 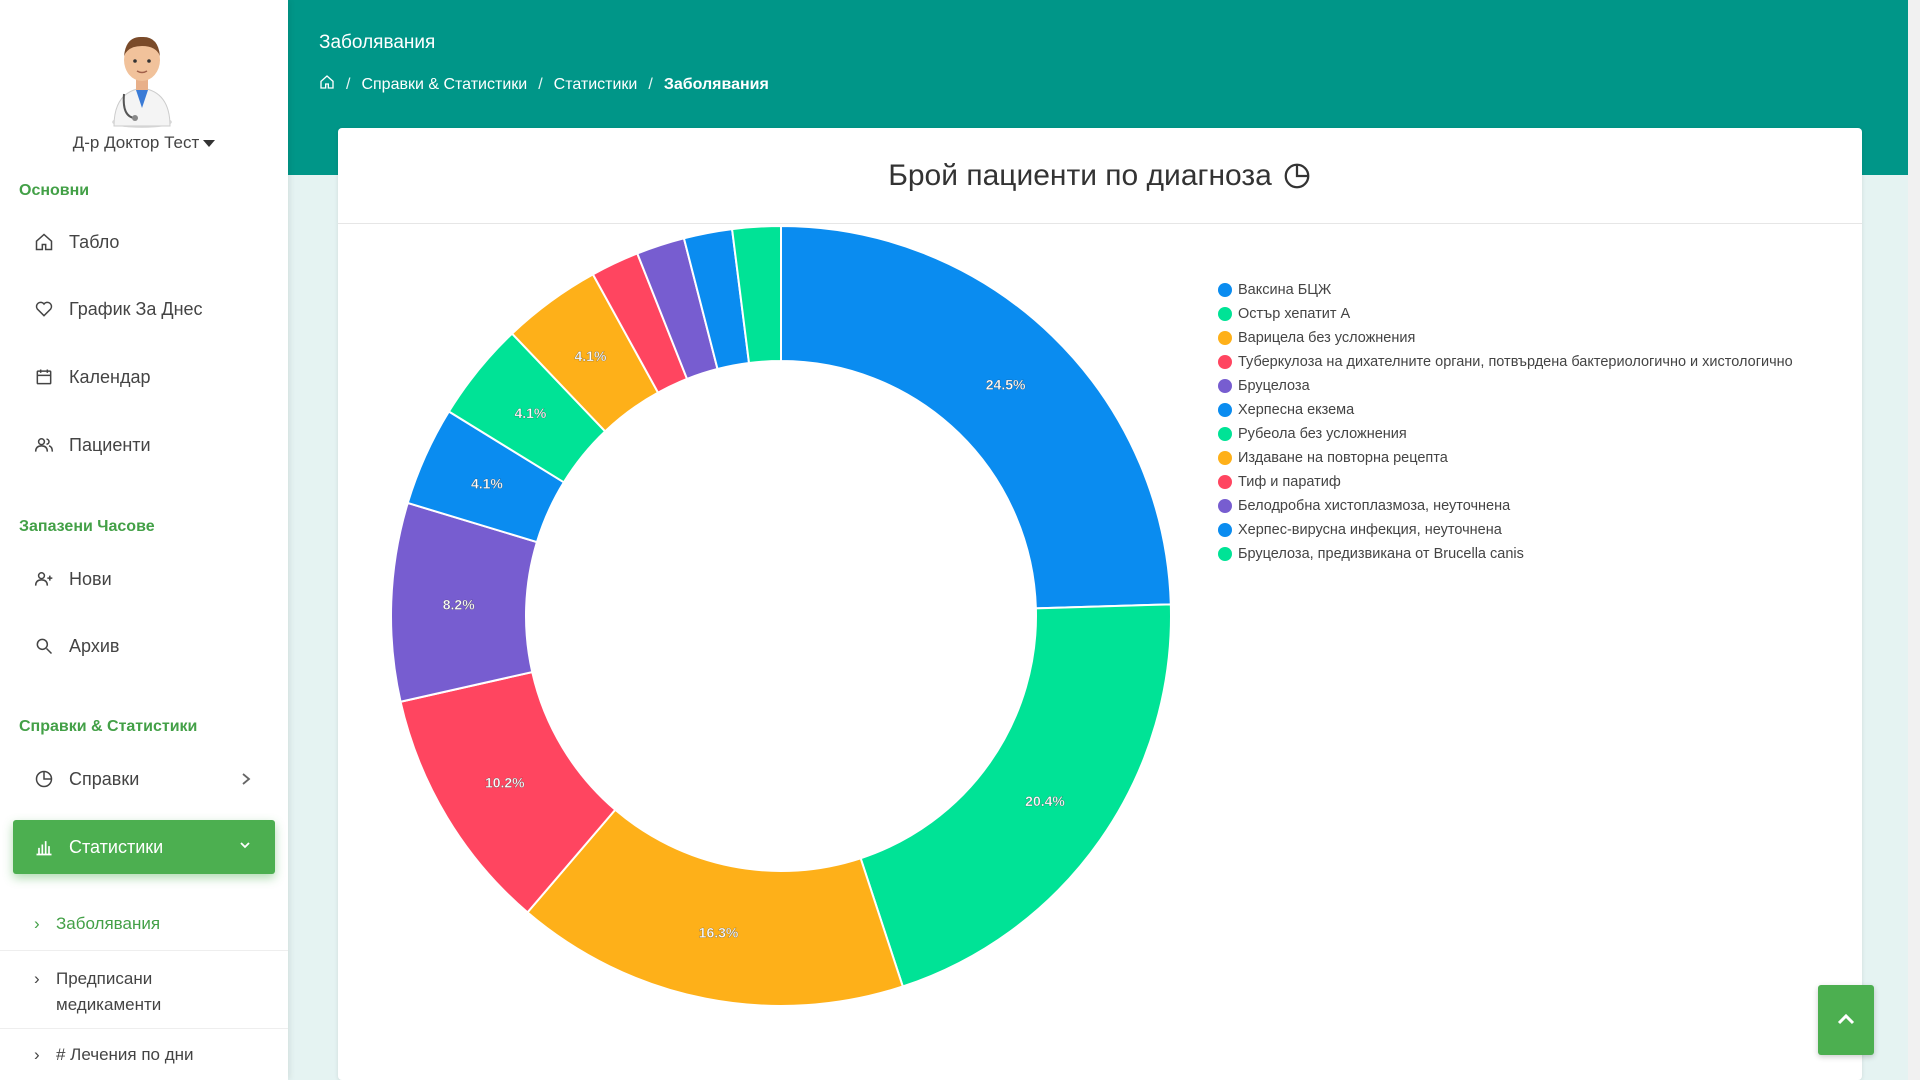 I want to click on nav-patients-label: Пациенти, so click(x=110, y=444).